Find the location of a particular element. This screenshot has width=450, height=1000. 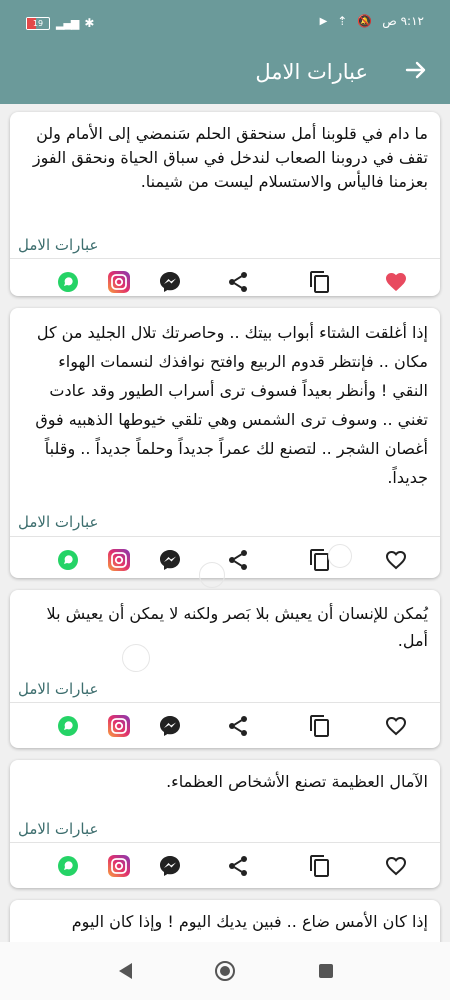

app-bar: عبارات الامل is located at coordinates (225, 76).